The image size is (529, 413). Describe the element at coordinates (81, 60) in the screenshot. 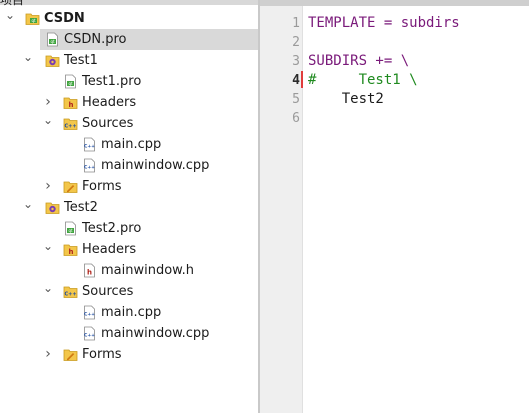

I see `tree-item-label: Test1` at that location.